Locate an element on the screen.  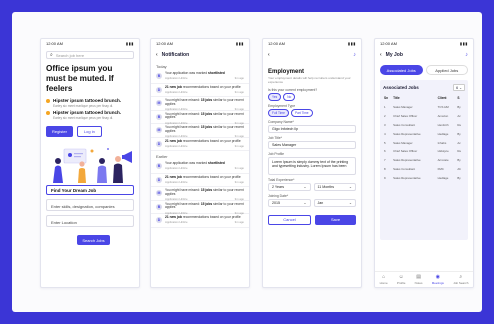
table-cell: 4 is located at coordinates (385, 133).